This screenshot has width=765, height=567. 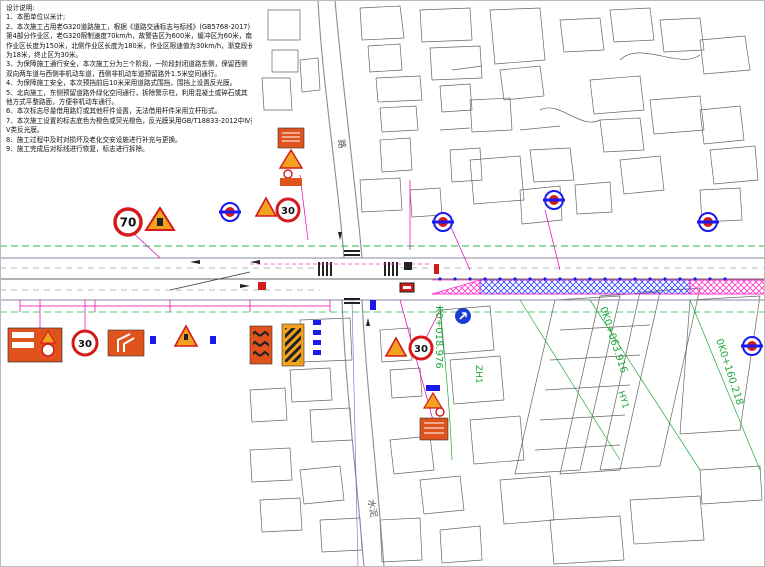 I want to click on stake-label-right: 0K0+160.218, so click(x=729, y=372).